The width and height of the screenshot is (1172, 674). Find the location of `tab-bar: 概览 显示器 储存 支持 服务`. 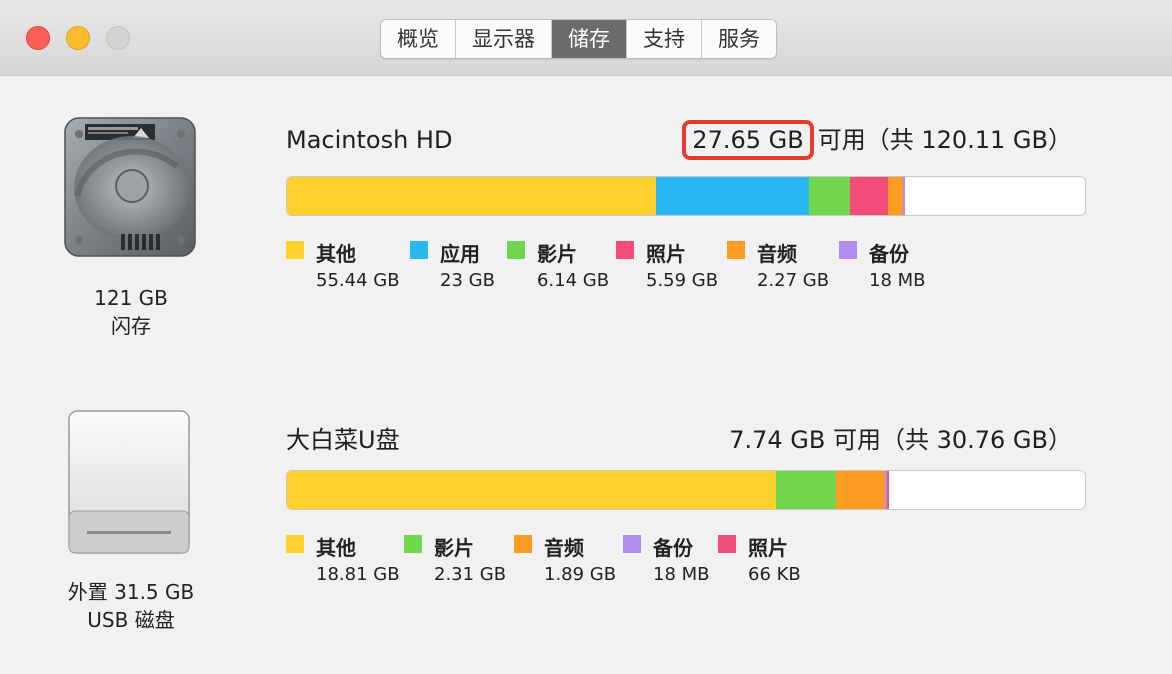

tab-bar: 概览 显示器 储存 支持 服务 is located at coordinates (578, 39).